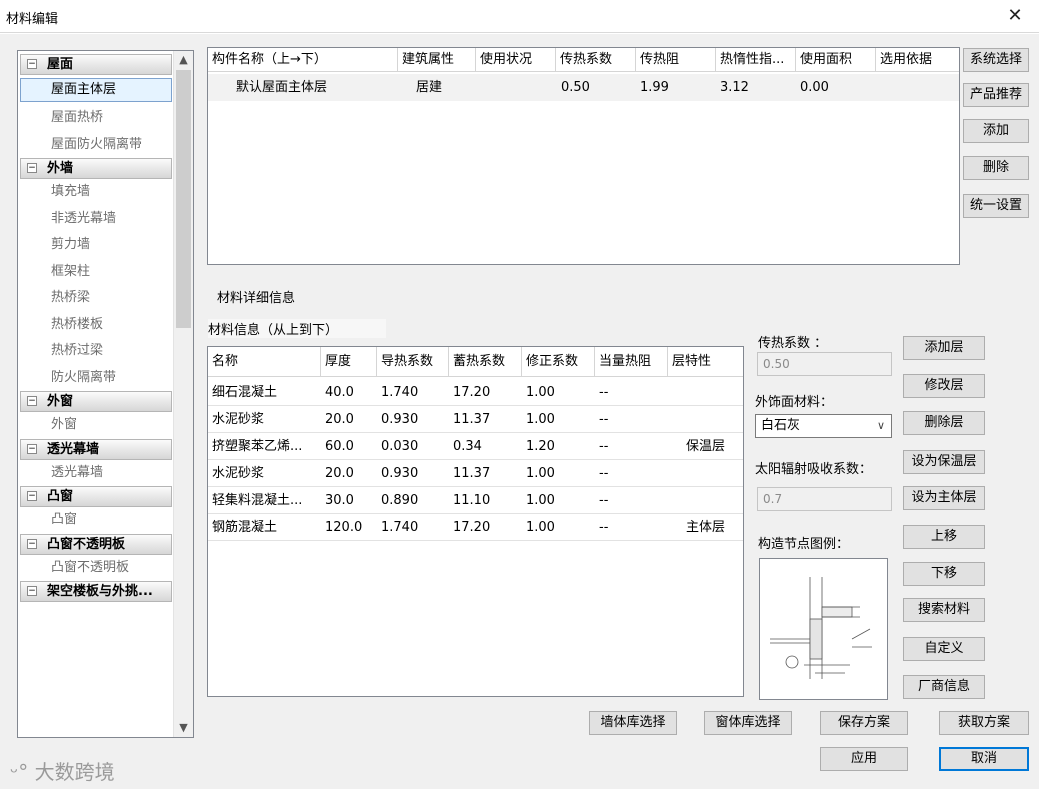  Describe the element at coordinates (864, 723) in the screenshot. I see `save-scheme-button: 保存方案` at that location.